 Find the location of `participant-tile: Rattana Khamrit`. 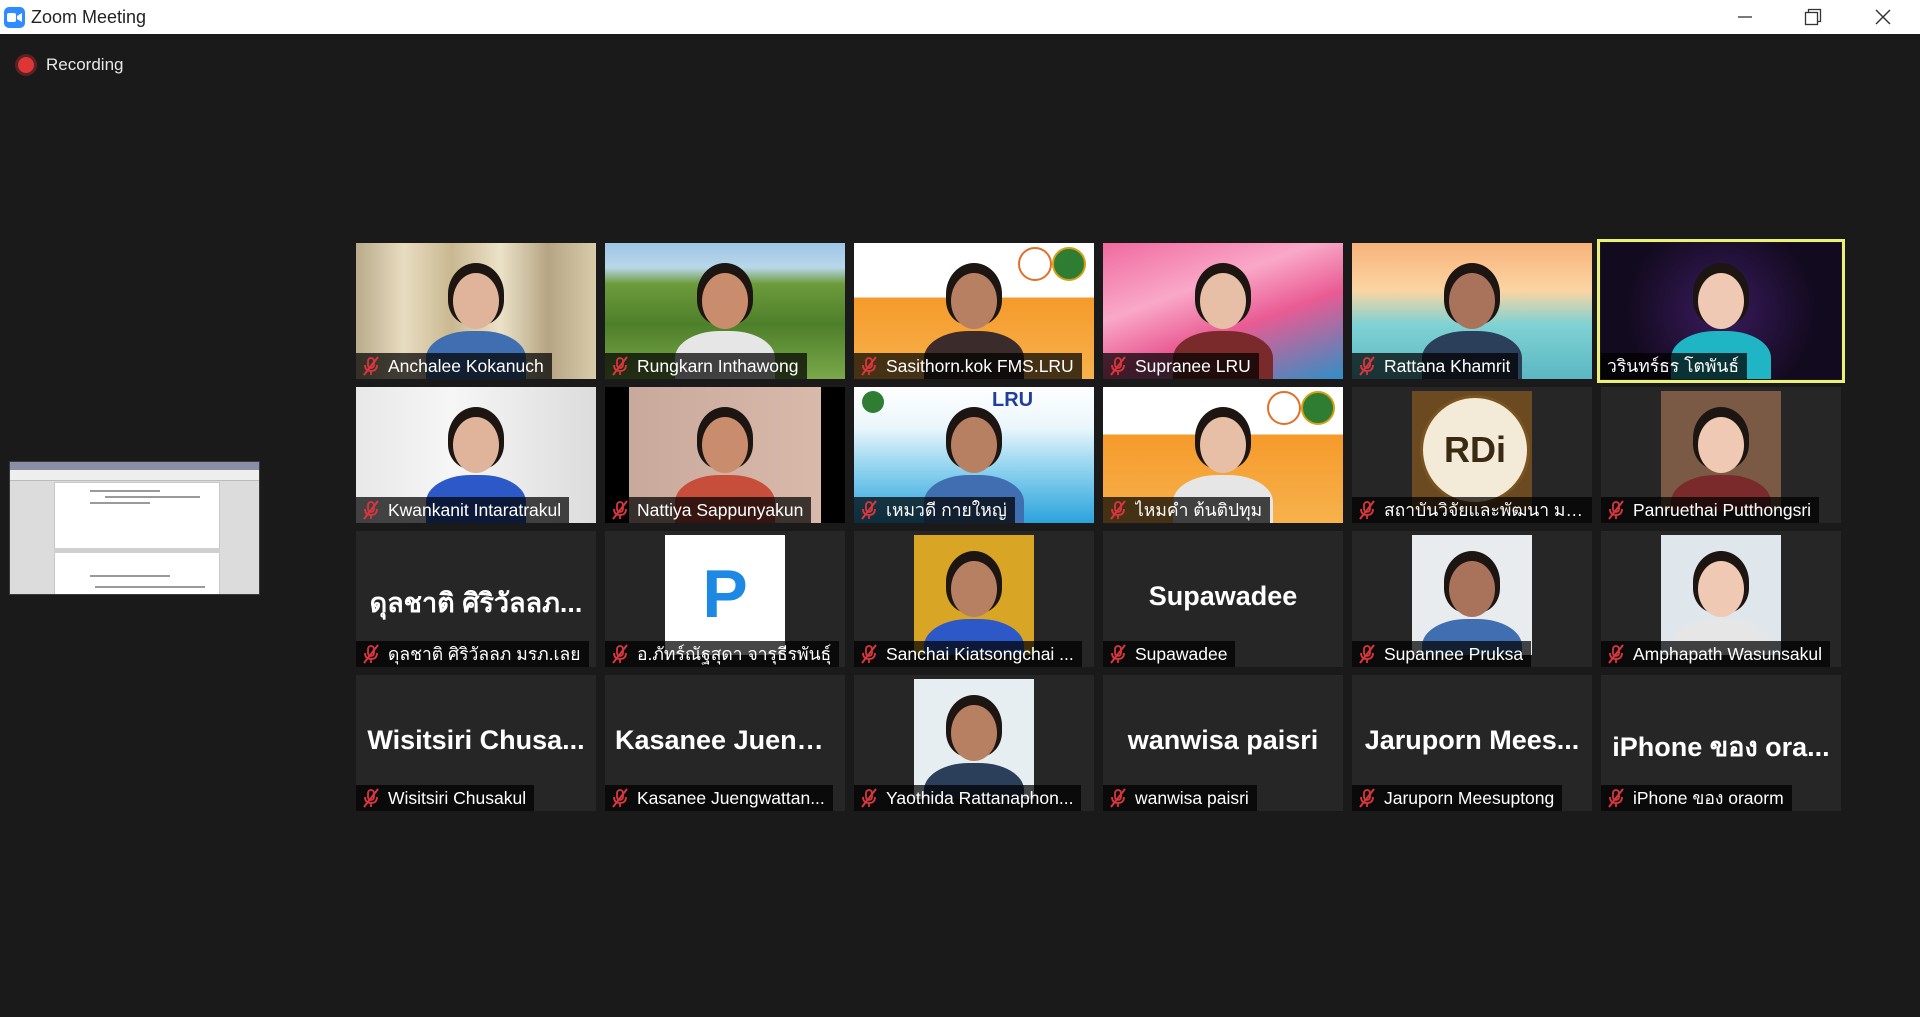

participant-tile: Rattana Khamrit is located at coordinates (1472, 311).